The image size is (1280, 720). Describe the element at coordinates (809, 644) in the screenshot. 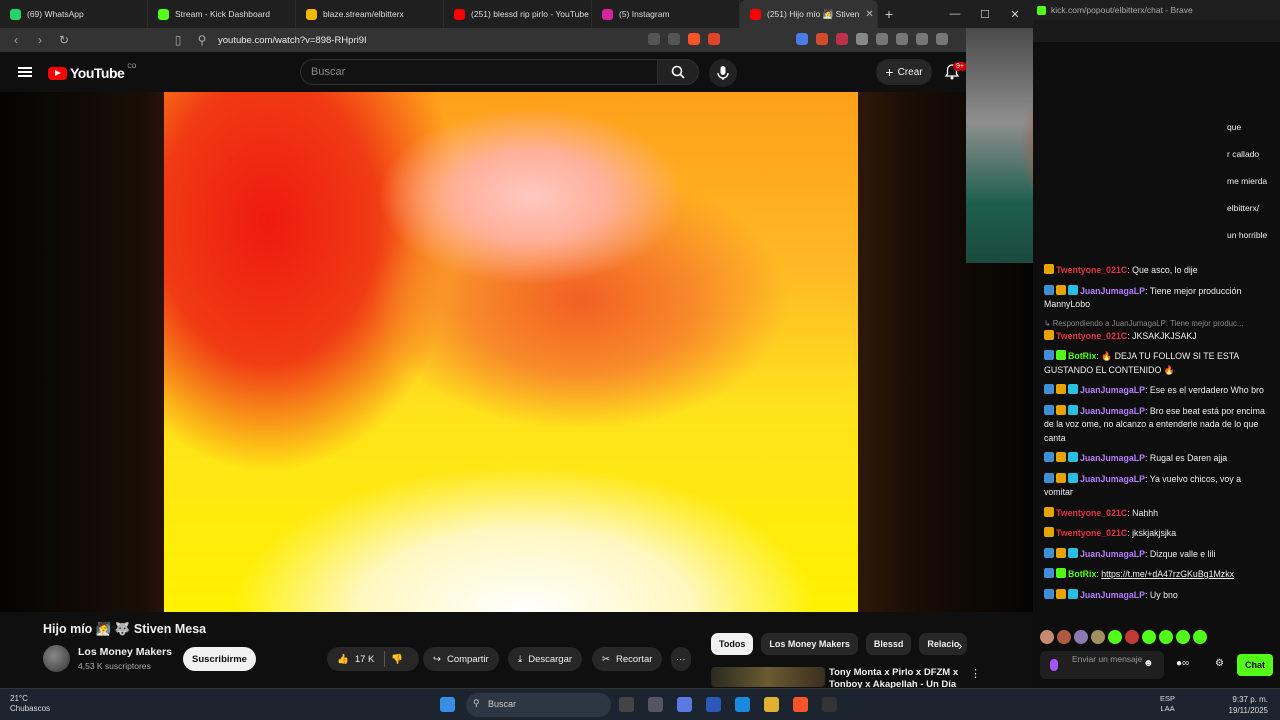

I see `filter-chip: Los Money Makers` at that location.